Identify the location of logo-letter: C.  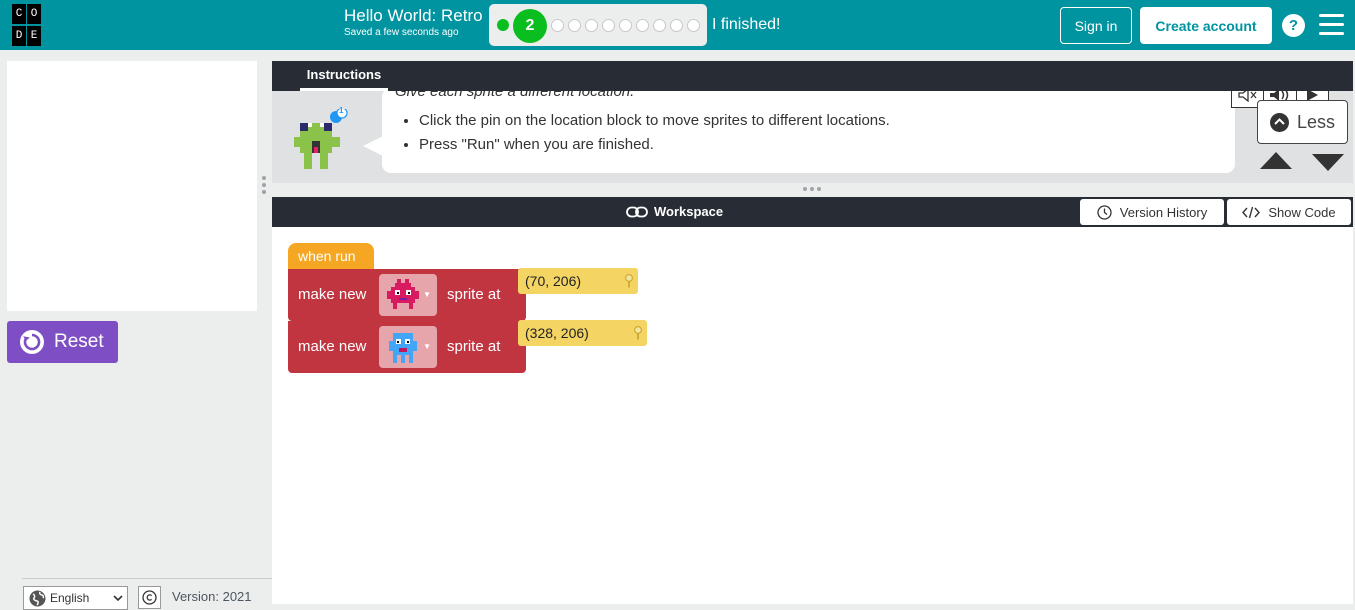
(19, 14).